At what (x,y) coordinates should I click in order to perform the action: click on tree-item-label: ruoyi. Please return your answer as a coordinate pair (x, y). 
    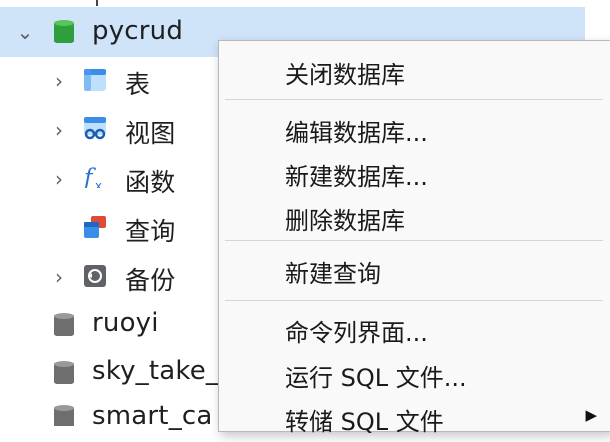
    Looking at the image, I should click on (125, 323).